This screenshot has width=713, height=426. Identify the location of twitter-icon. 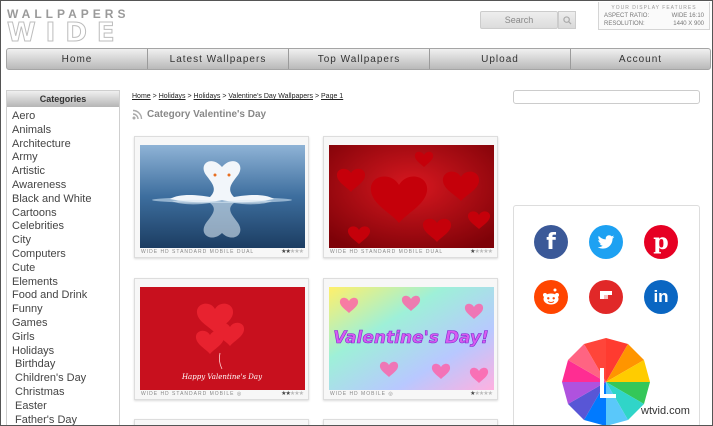
(606, 242).